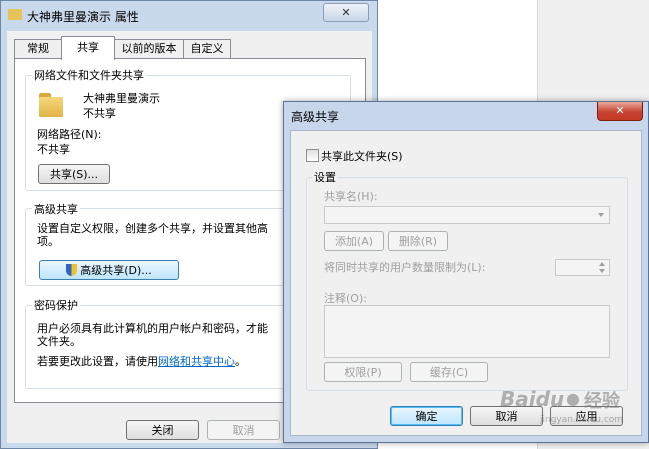 Image resolution: width=649 pixels, height=449 pixels. I want to click on watermark-url: jingyan.baidu.com, so click(582, 420).